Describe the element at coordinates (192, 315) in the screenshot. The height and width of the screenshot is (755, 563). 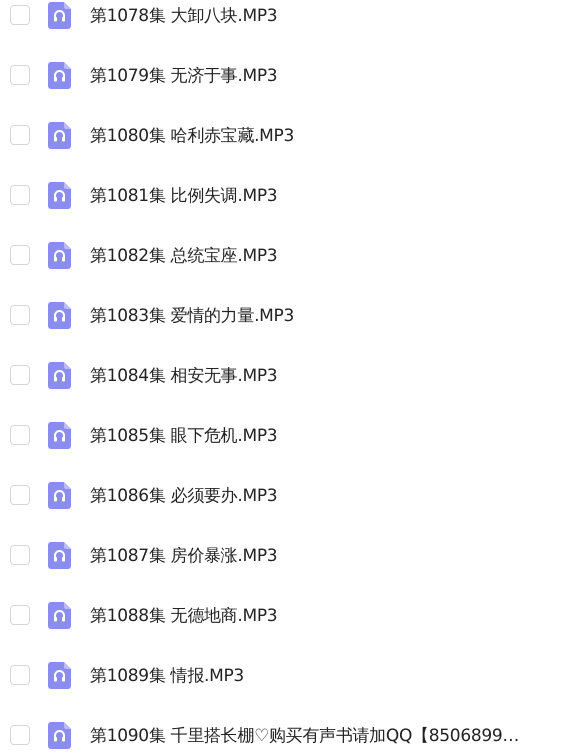
I see `file-name: 第1083集 爱情的力量.MP3` at that location.